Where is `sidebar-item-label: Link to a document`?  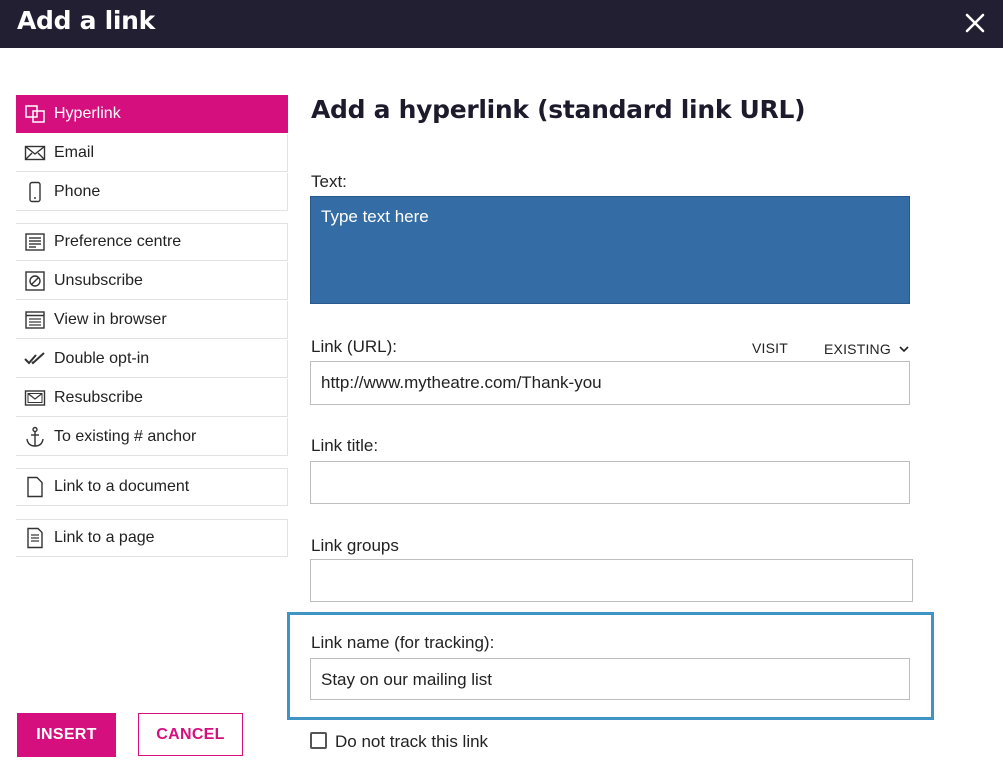
sidebar-item-label: Link to a document is located at coordinates (122, 486).